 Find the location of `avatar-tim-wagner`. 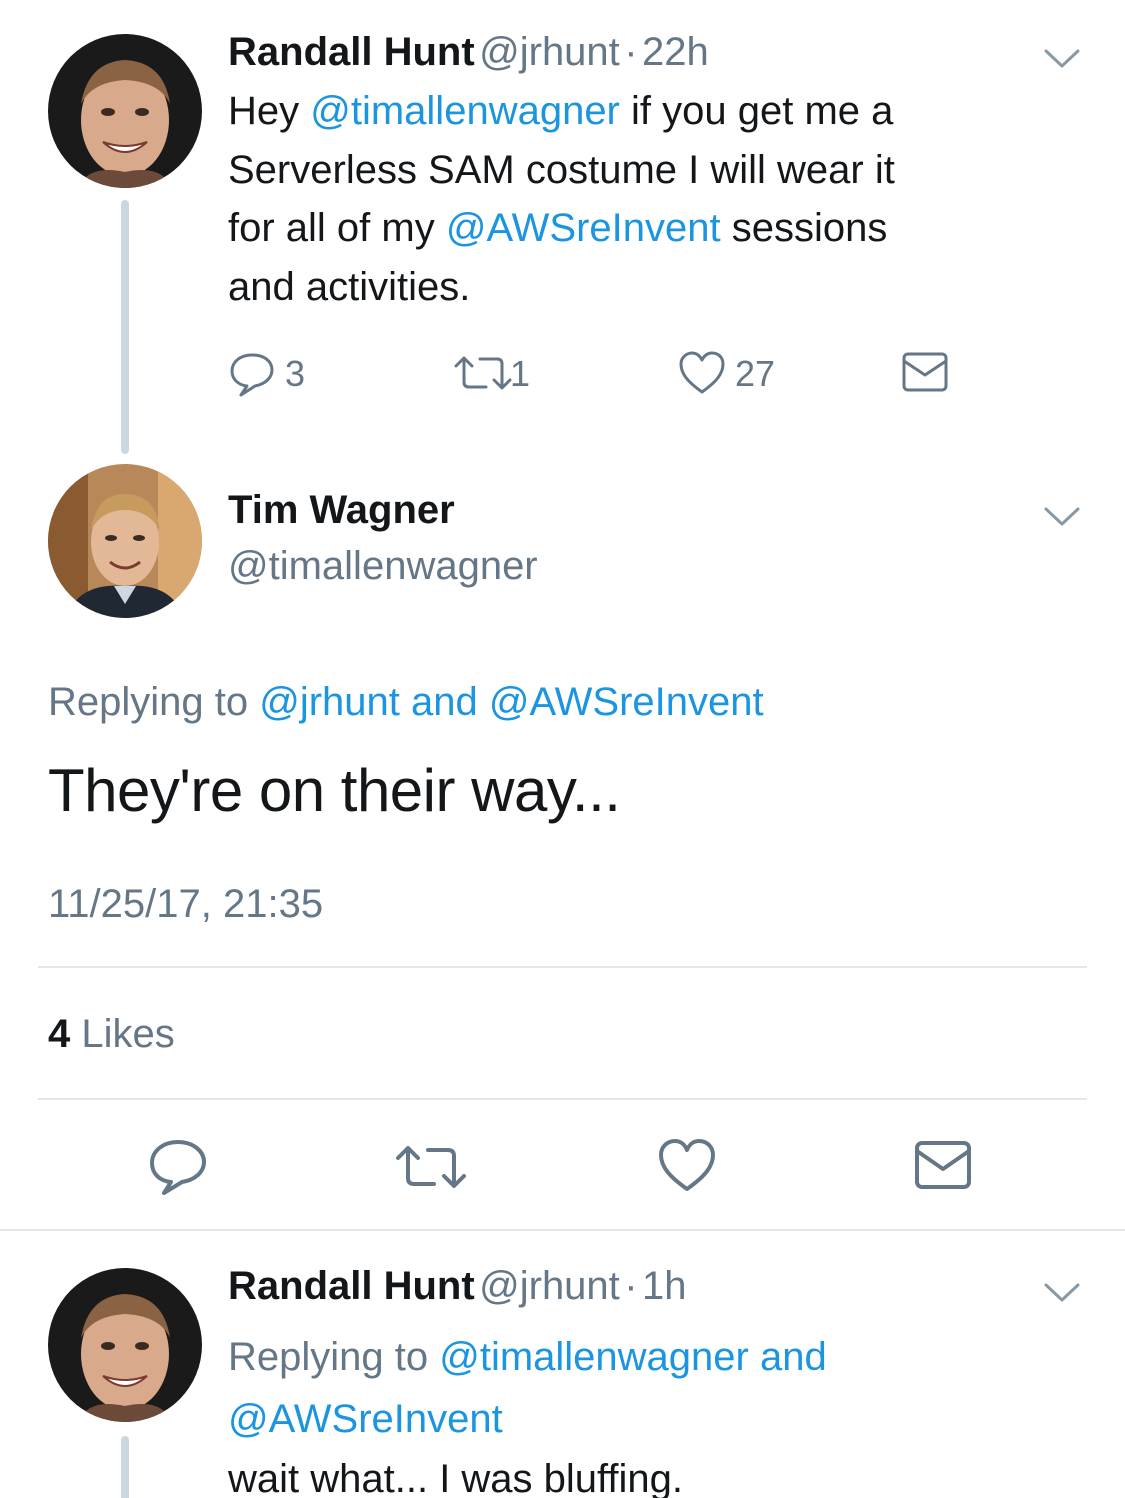

avatar-tim-wagner is located at coordinates (125, 541).